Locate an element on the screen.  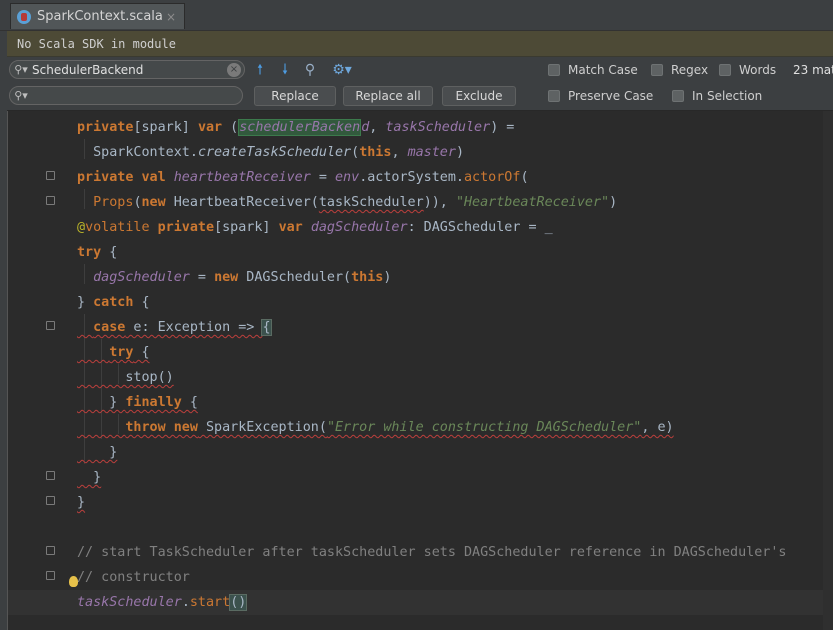
search-input is located at coordinates (124, 69).